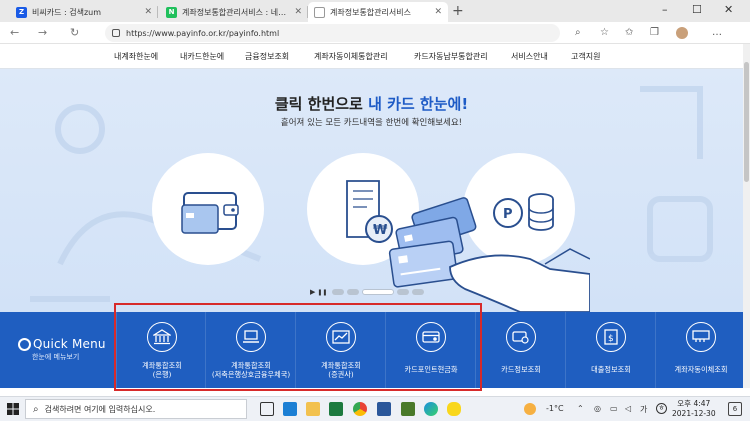  What do you see at coordinates (384, 409) in the screenshot?
I see `word-icon` at bounding box center [384, 409].